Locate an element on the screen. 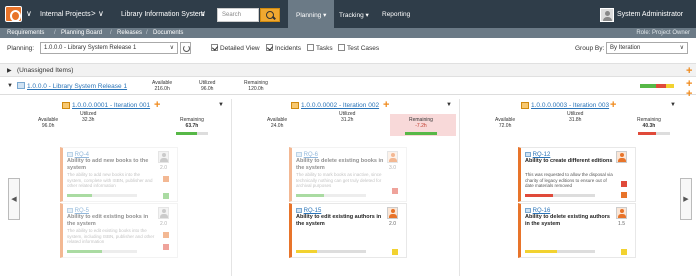 The image size is (696, 276). iteration-available: Available 24.0h is located at coordinates (277, 123).